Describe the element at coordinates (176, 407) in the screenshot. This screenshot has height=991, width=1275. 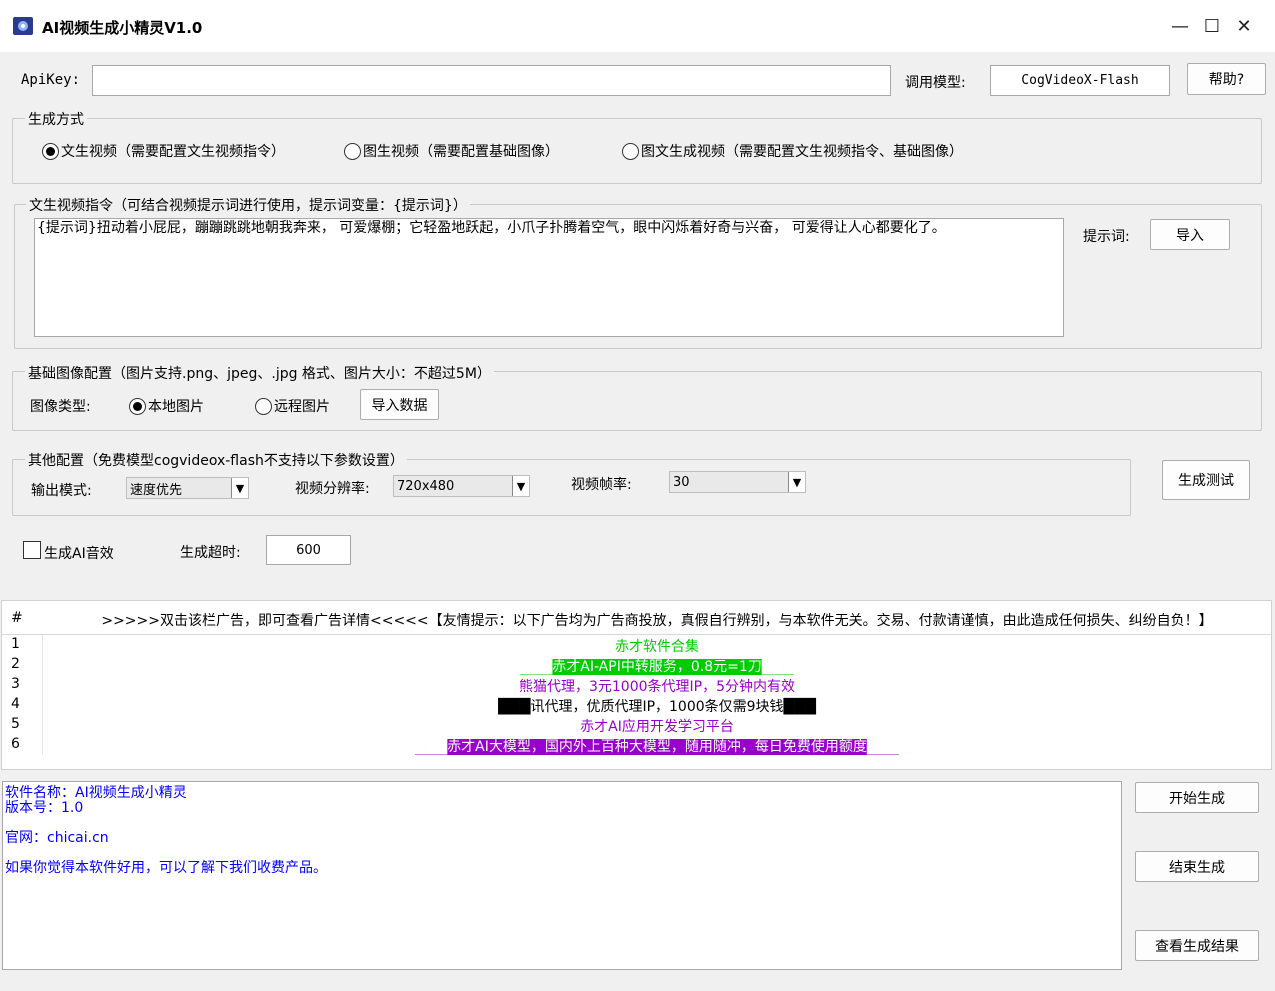
I see `image-type-option-label: 本地图片` at that location.